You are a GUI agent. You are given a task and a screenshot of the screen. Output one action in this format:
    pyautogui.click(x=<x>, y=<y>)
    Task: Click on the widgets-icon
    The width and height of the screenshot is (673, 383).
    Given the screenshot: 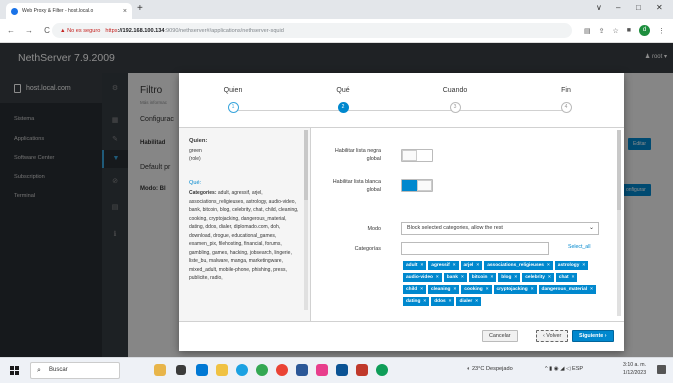 What is the action you would take?
    pyautogui.click(x=160, y=370)
    